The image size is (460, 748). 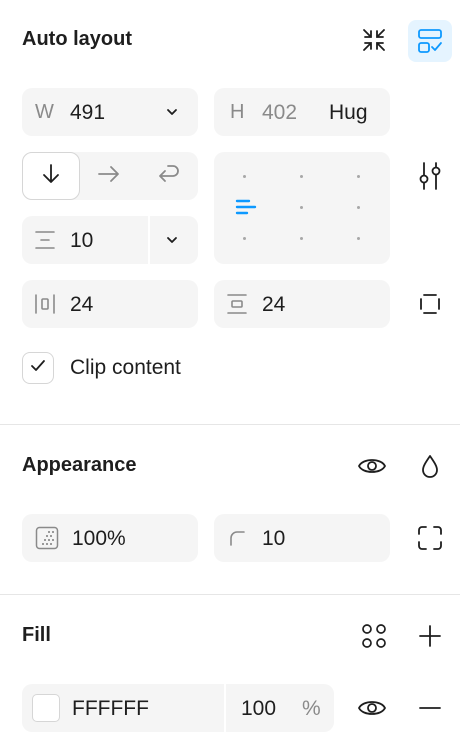 I want to click on direction-wrap-button, so click(x=168, y=176).